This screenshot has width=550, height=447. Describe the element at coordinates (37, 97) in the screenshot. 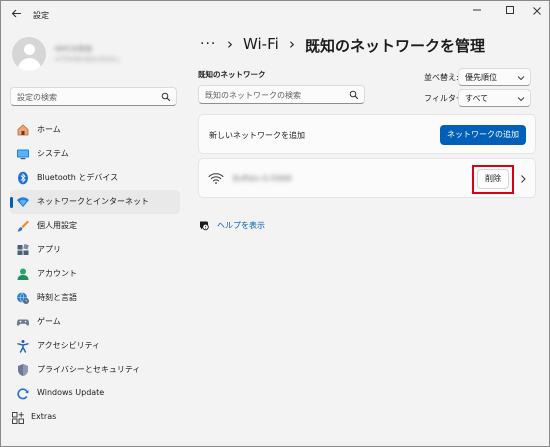

I see `settings-search-placeholder: 設定の検索` at that location.